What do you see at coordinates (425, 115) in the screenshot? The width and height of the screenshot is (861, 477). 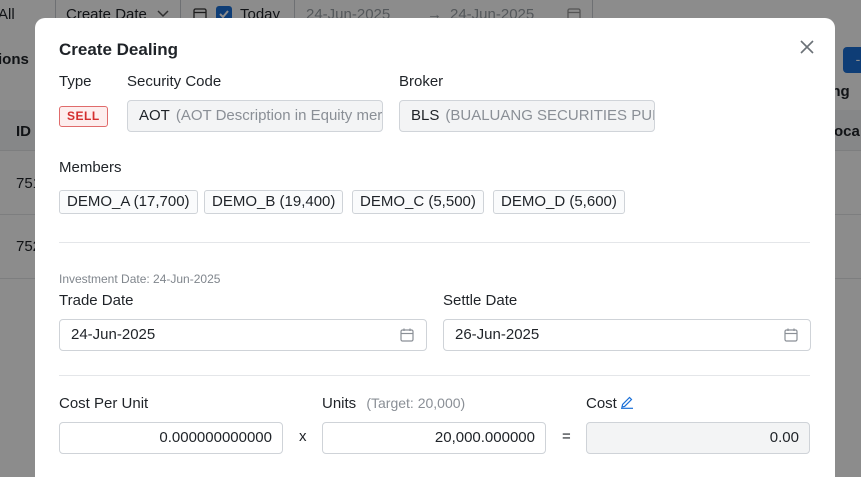 I see `broker-code-value: BLS` at bounding box center [425, 115].